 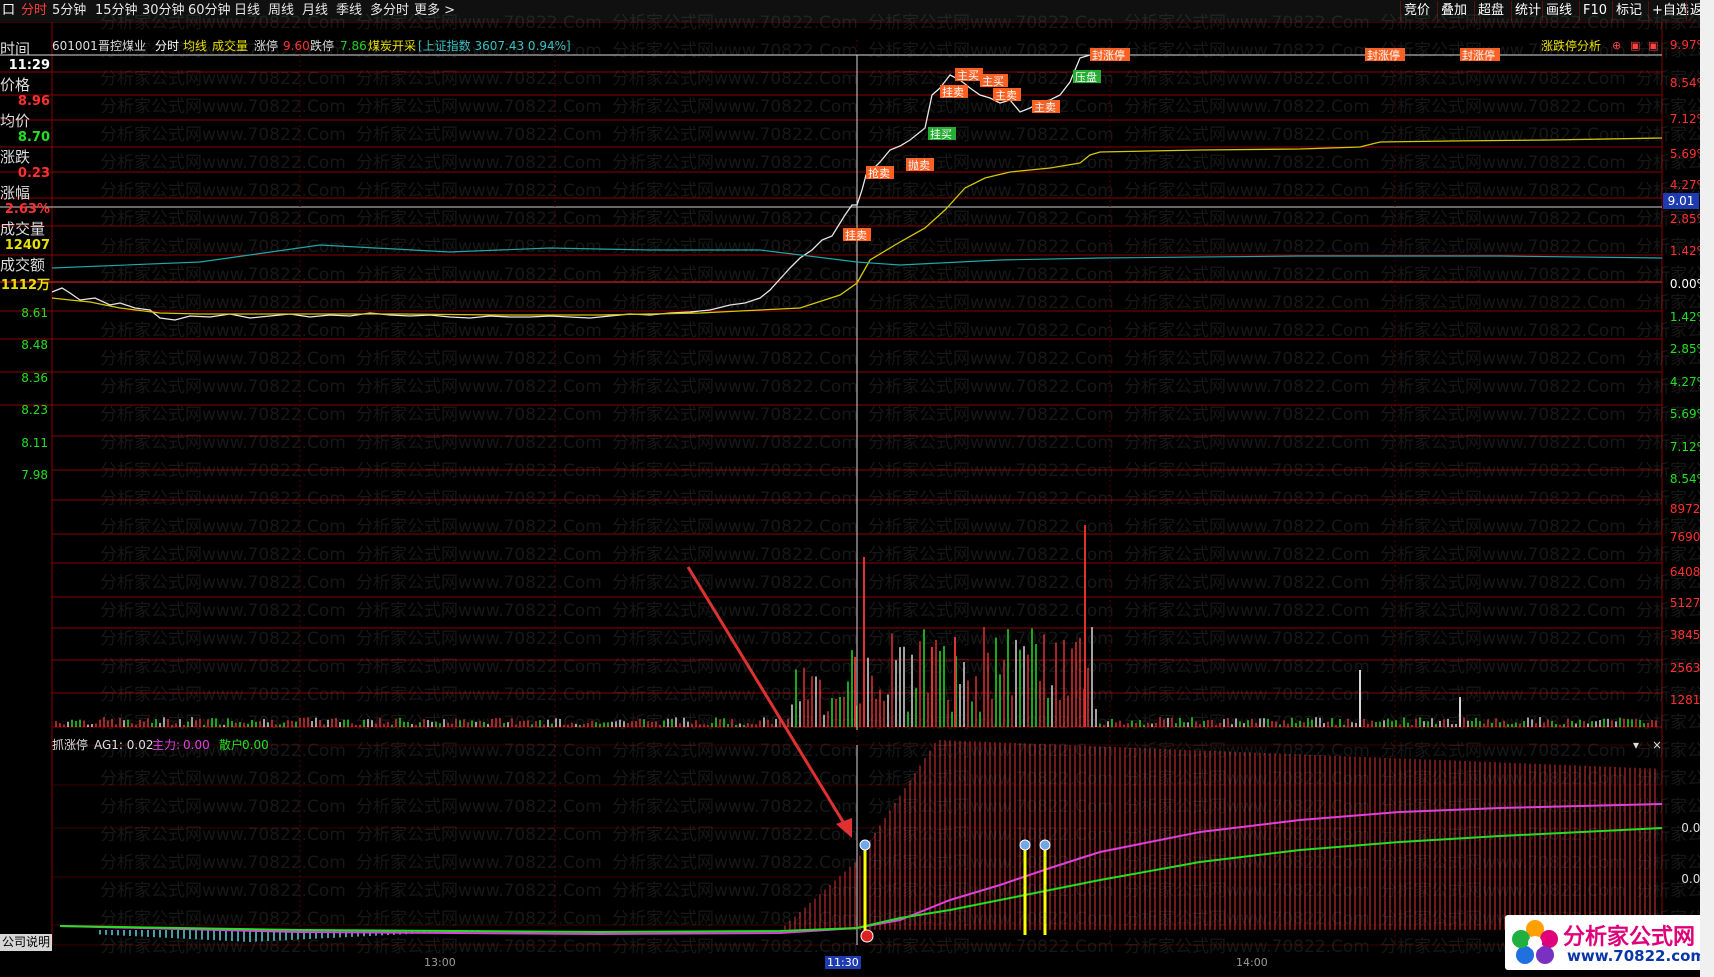 What do you see at coordinates (1636, 745) in the screenshot?
I see `chevron-down-icon: ▾` at bounding box center [1636, 745].